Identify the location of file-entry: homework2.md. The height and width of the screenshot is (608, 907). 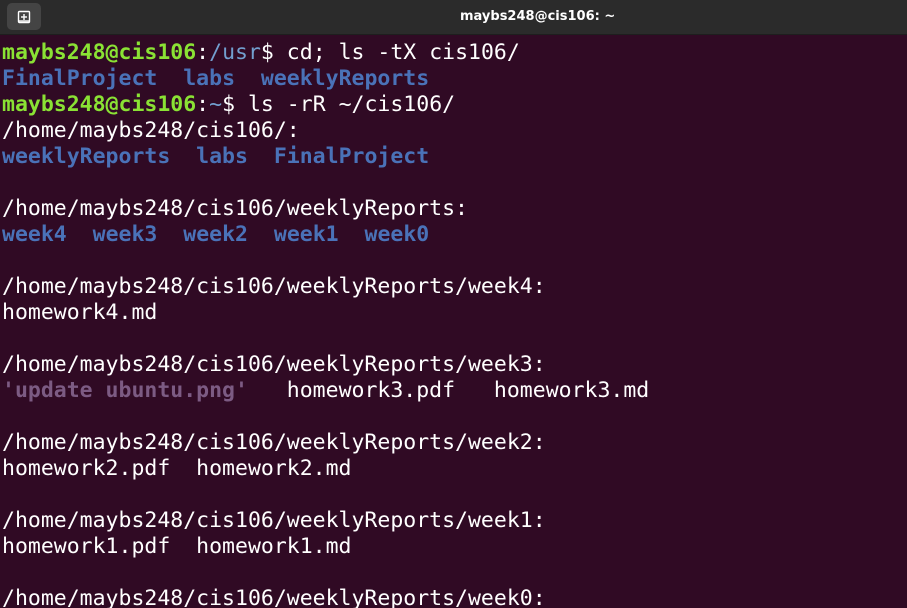
(274, 468).